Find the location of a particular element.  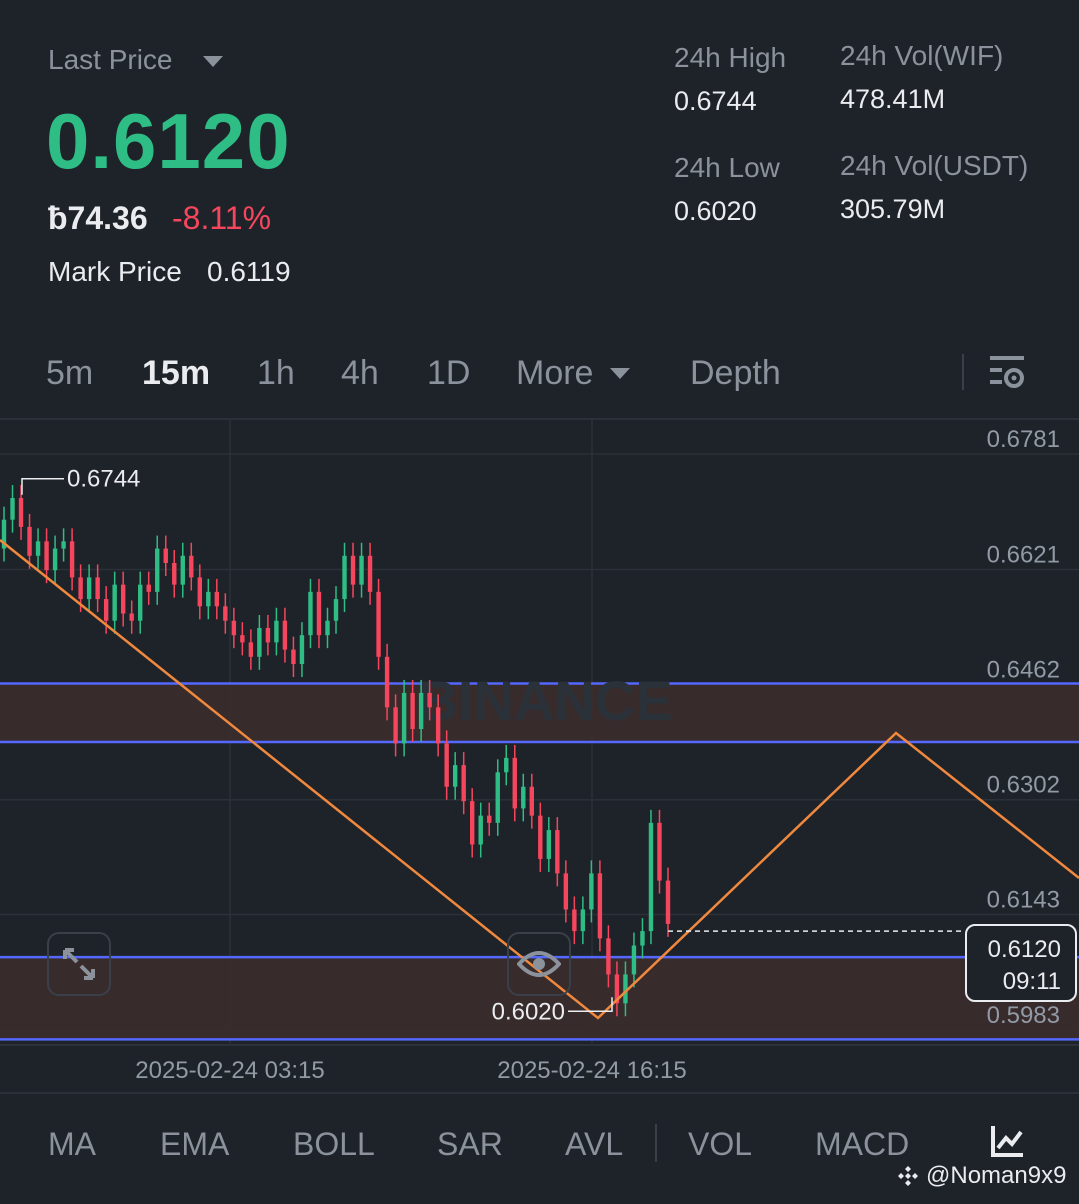

user-watermark: @Noman9x9 is located at coordinates (981, 1176).